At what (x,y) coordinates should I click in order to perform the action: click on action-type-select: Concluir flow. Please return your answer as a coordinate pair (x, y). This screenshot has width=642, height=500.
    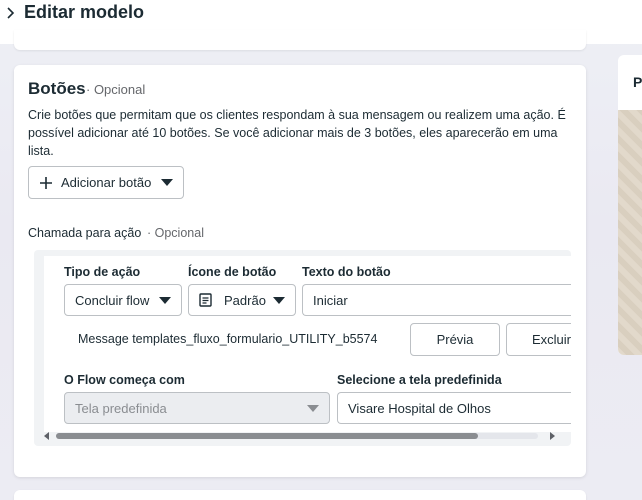
    Looking at the image, I should click on (123, 300).